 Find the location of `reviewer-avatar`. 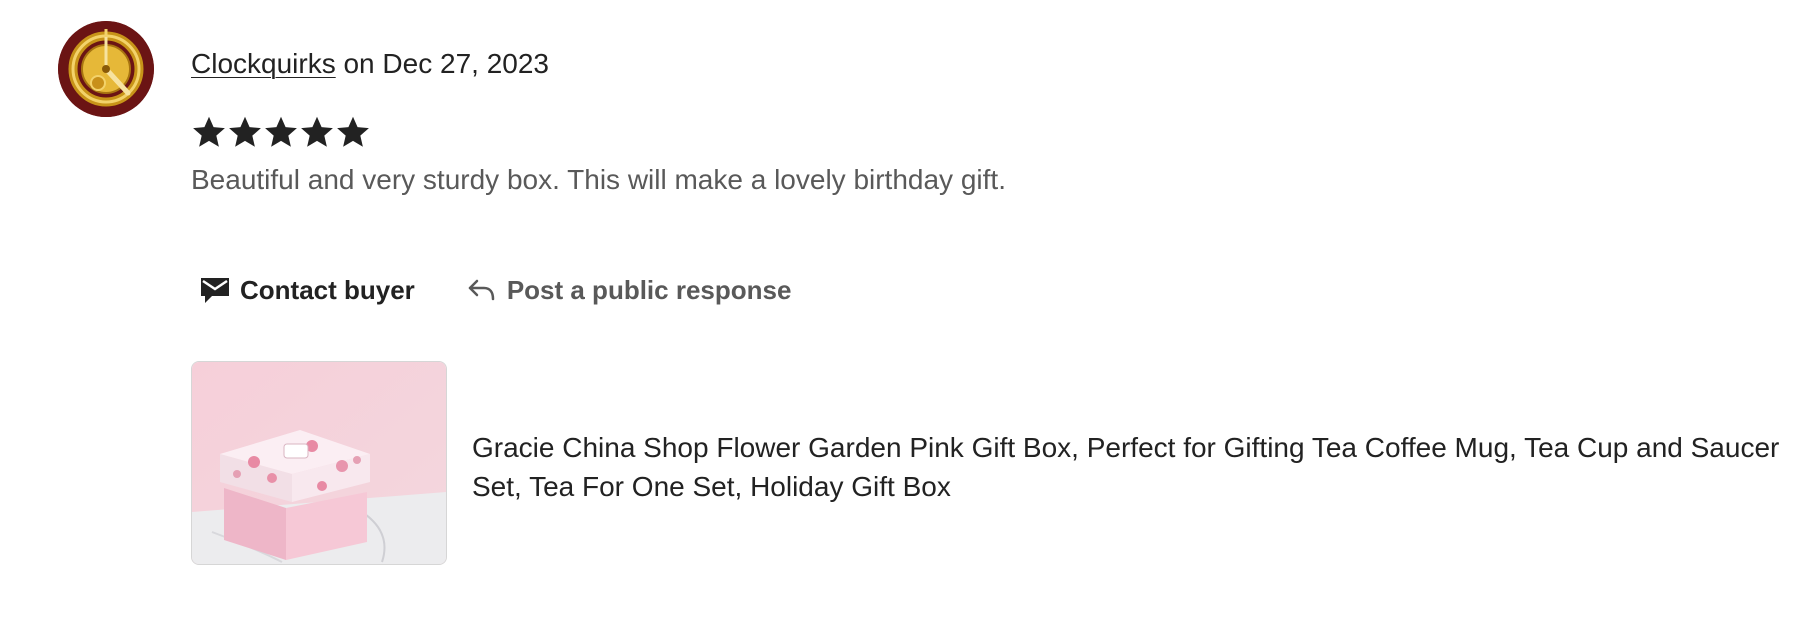

reviewer-avatar is located at coordinates (106, 69).